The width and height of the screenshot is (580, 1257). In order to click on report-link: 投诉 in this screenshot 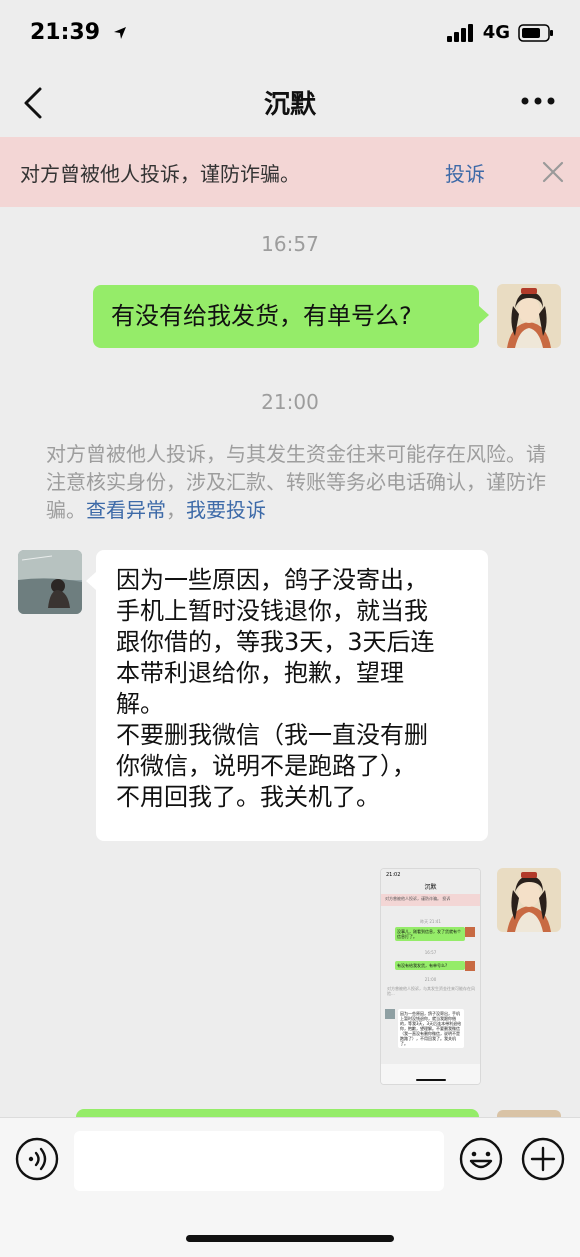, I will do `click(465, 172)`.